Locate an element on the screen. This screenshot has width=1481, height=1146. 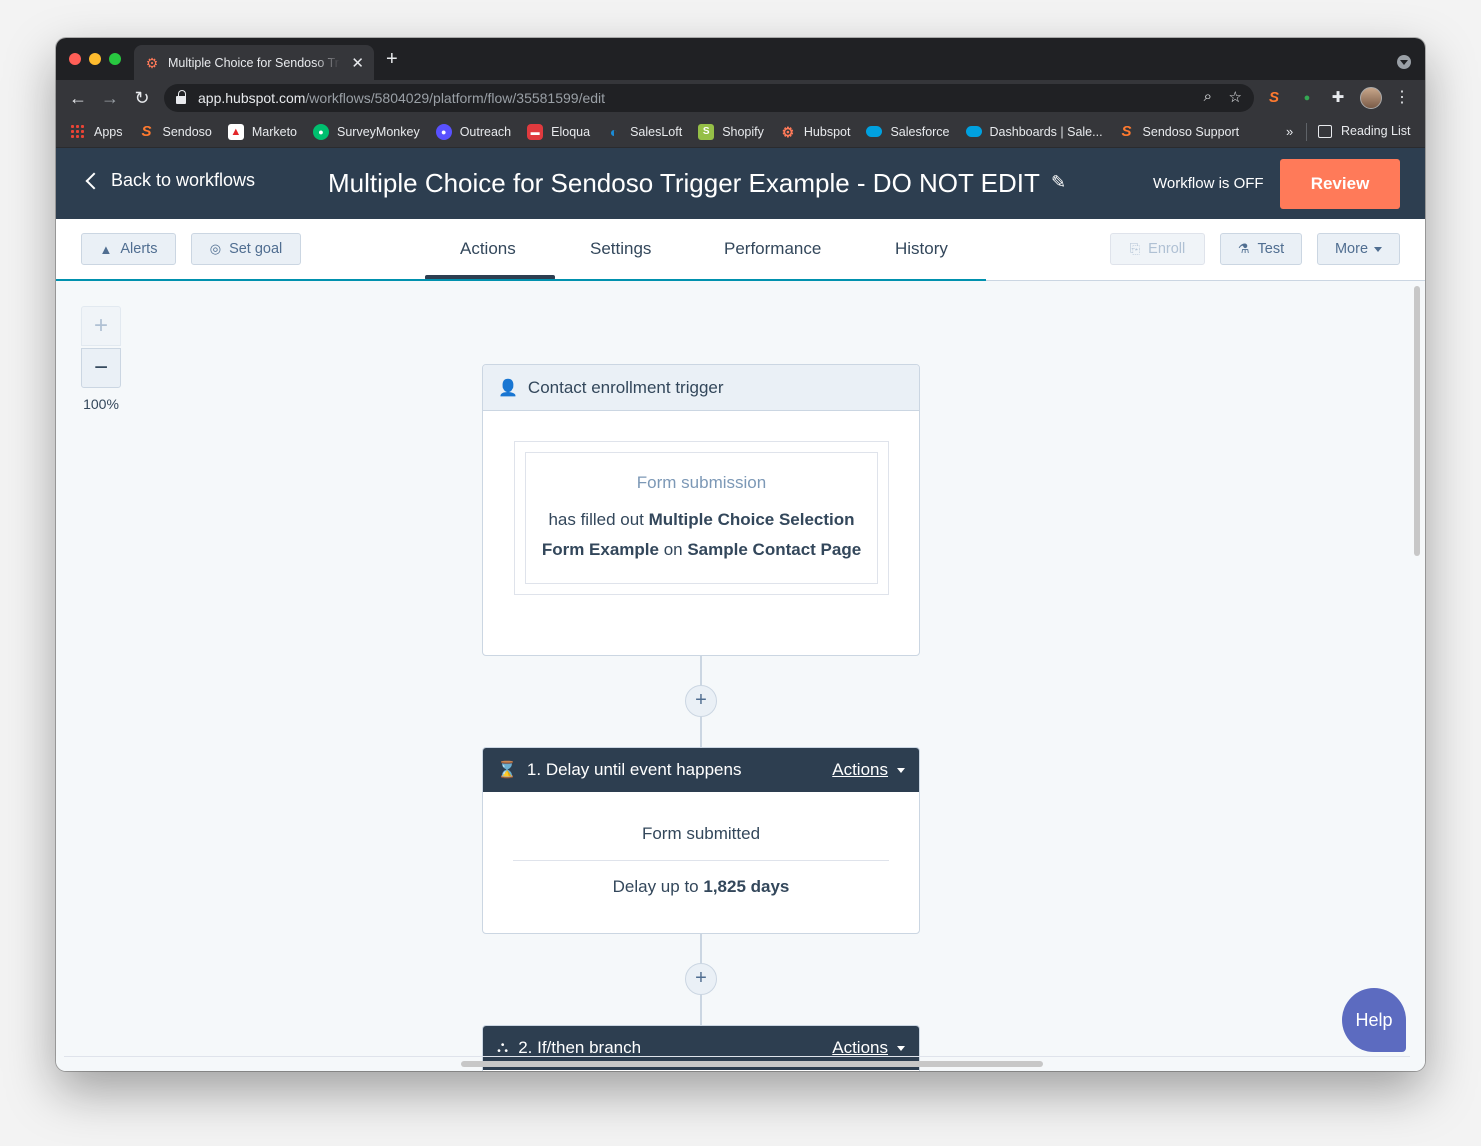
set-goal-button: ◎ Set goal is located at coordinates (246, 249).